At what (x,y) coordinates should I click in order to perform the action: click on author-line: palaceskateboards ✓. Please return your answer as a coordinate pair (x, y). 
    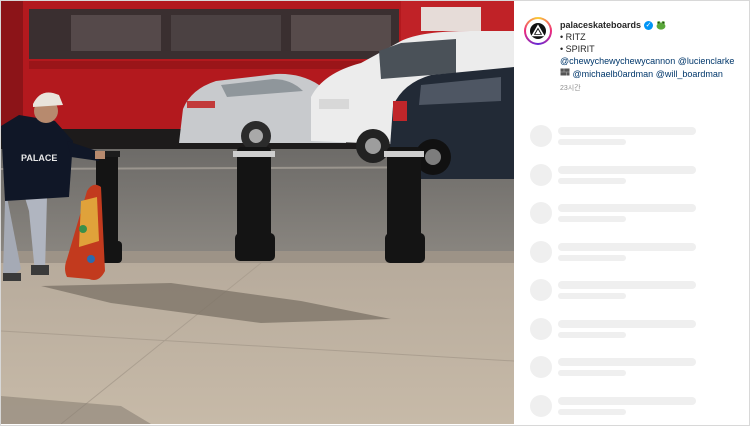
    Looking at the image, I should click on (653, 25).